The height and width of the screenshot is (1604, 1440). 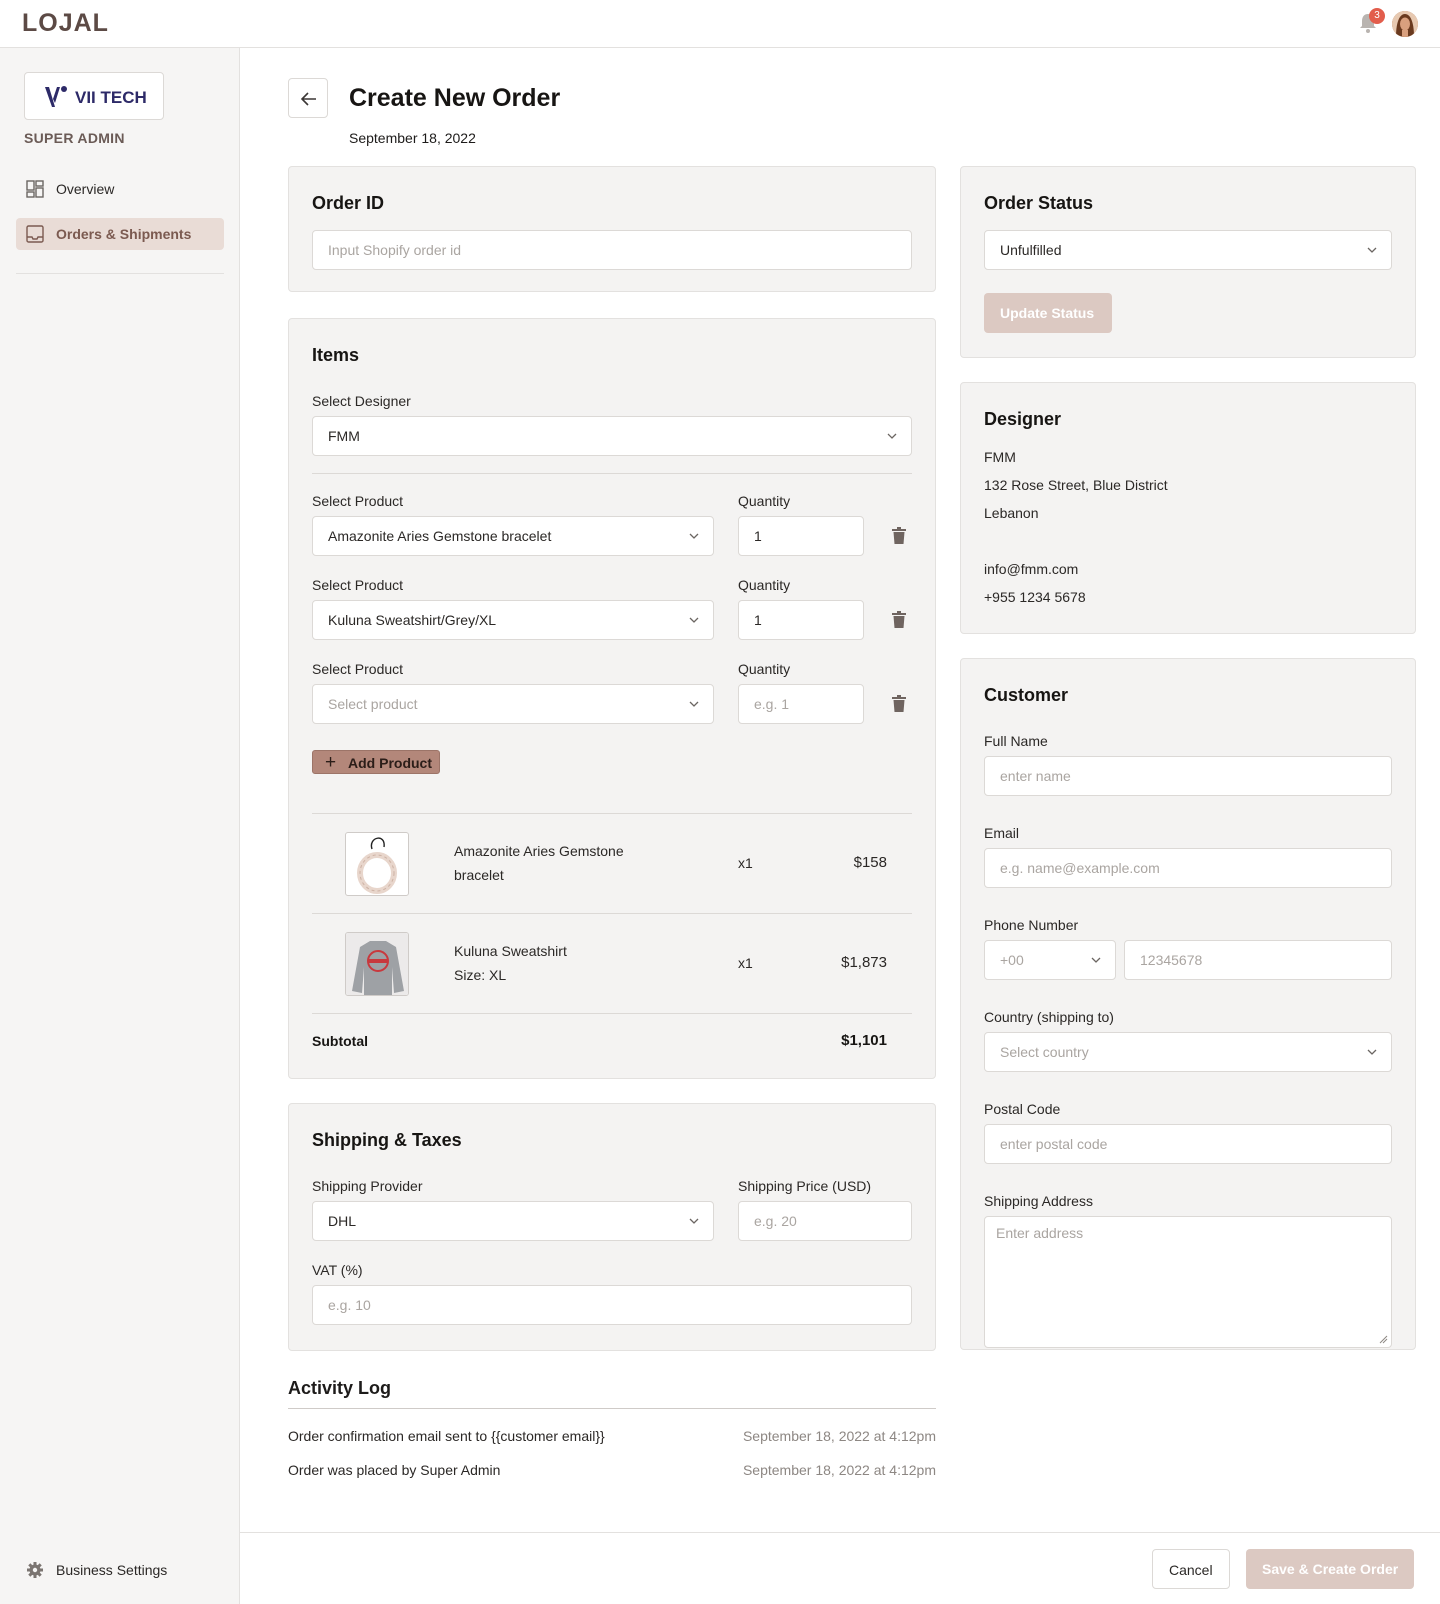 What do you see at coordinates (94, 96) in the screenshot?
I see `brand-card: VII TECH` at bounding box center [94, 96].